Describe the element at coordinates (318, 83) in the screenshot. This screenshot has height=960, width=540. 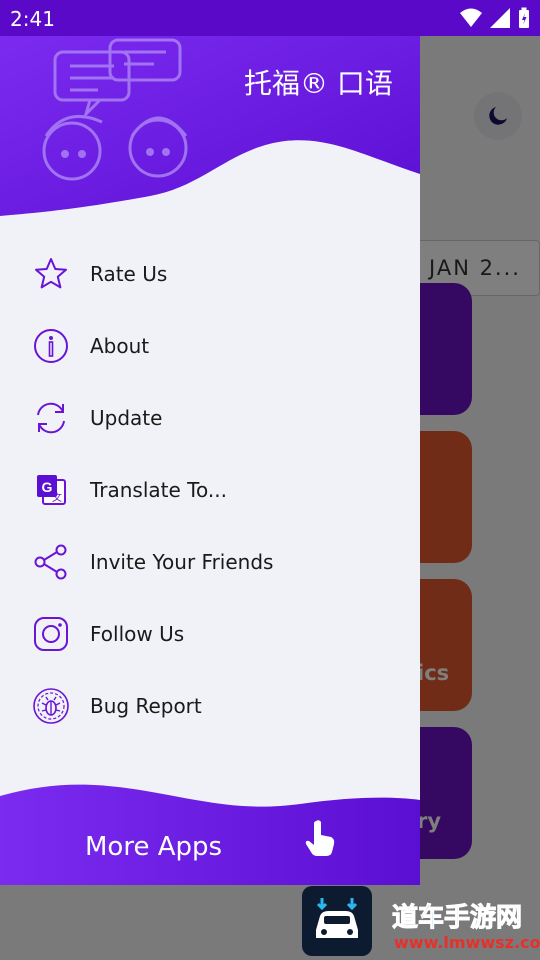
I see `drawer-title: 托福® 口语` at that location.